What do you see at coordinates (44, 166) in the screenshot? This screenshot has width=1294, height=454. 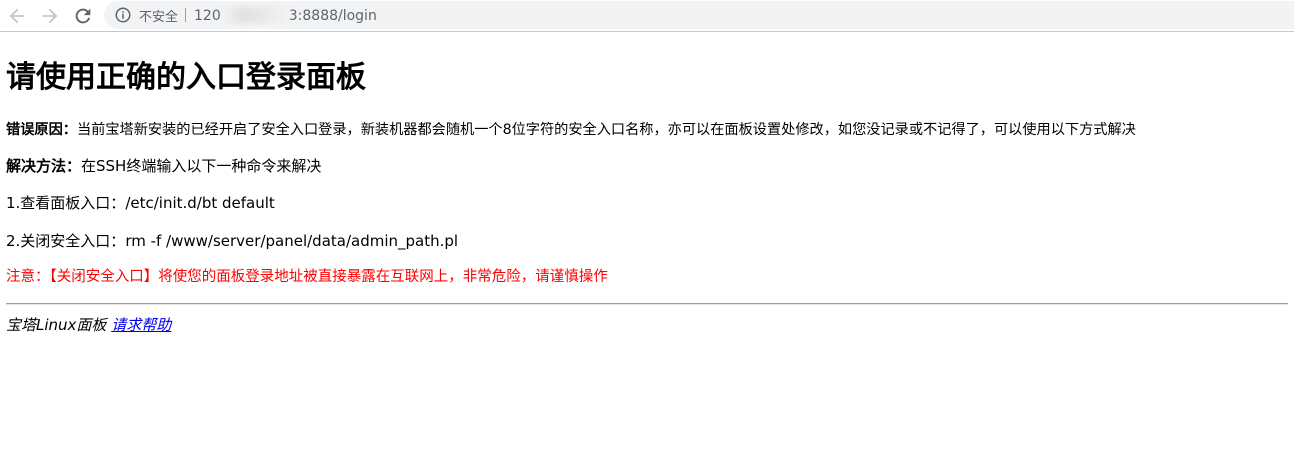 I see `solution-label: 解决方法：` at bounding box center [44, 166].